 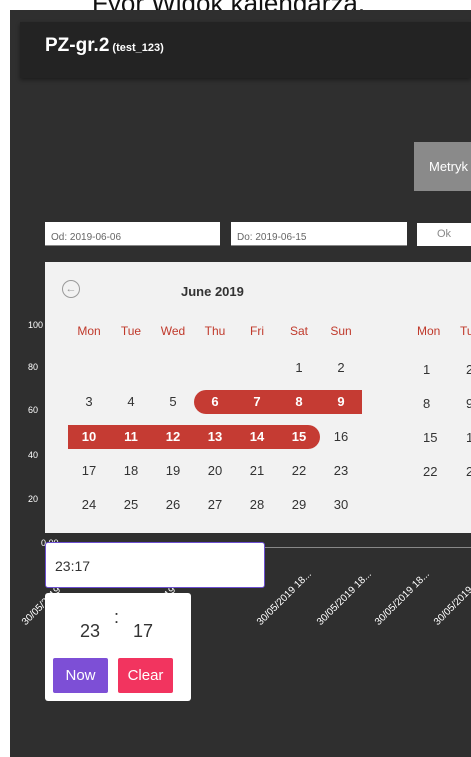 I want to click on y-tick-label: 20, so click(x=33, y=499).